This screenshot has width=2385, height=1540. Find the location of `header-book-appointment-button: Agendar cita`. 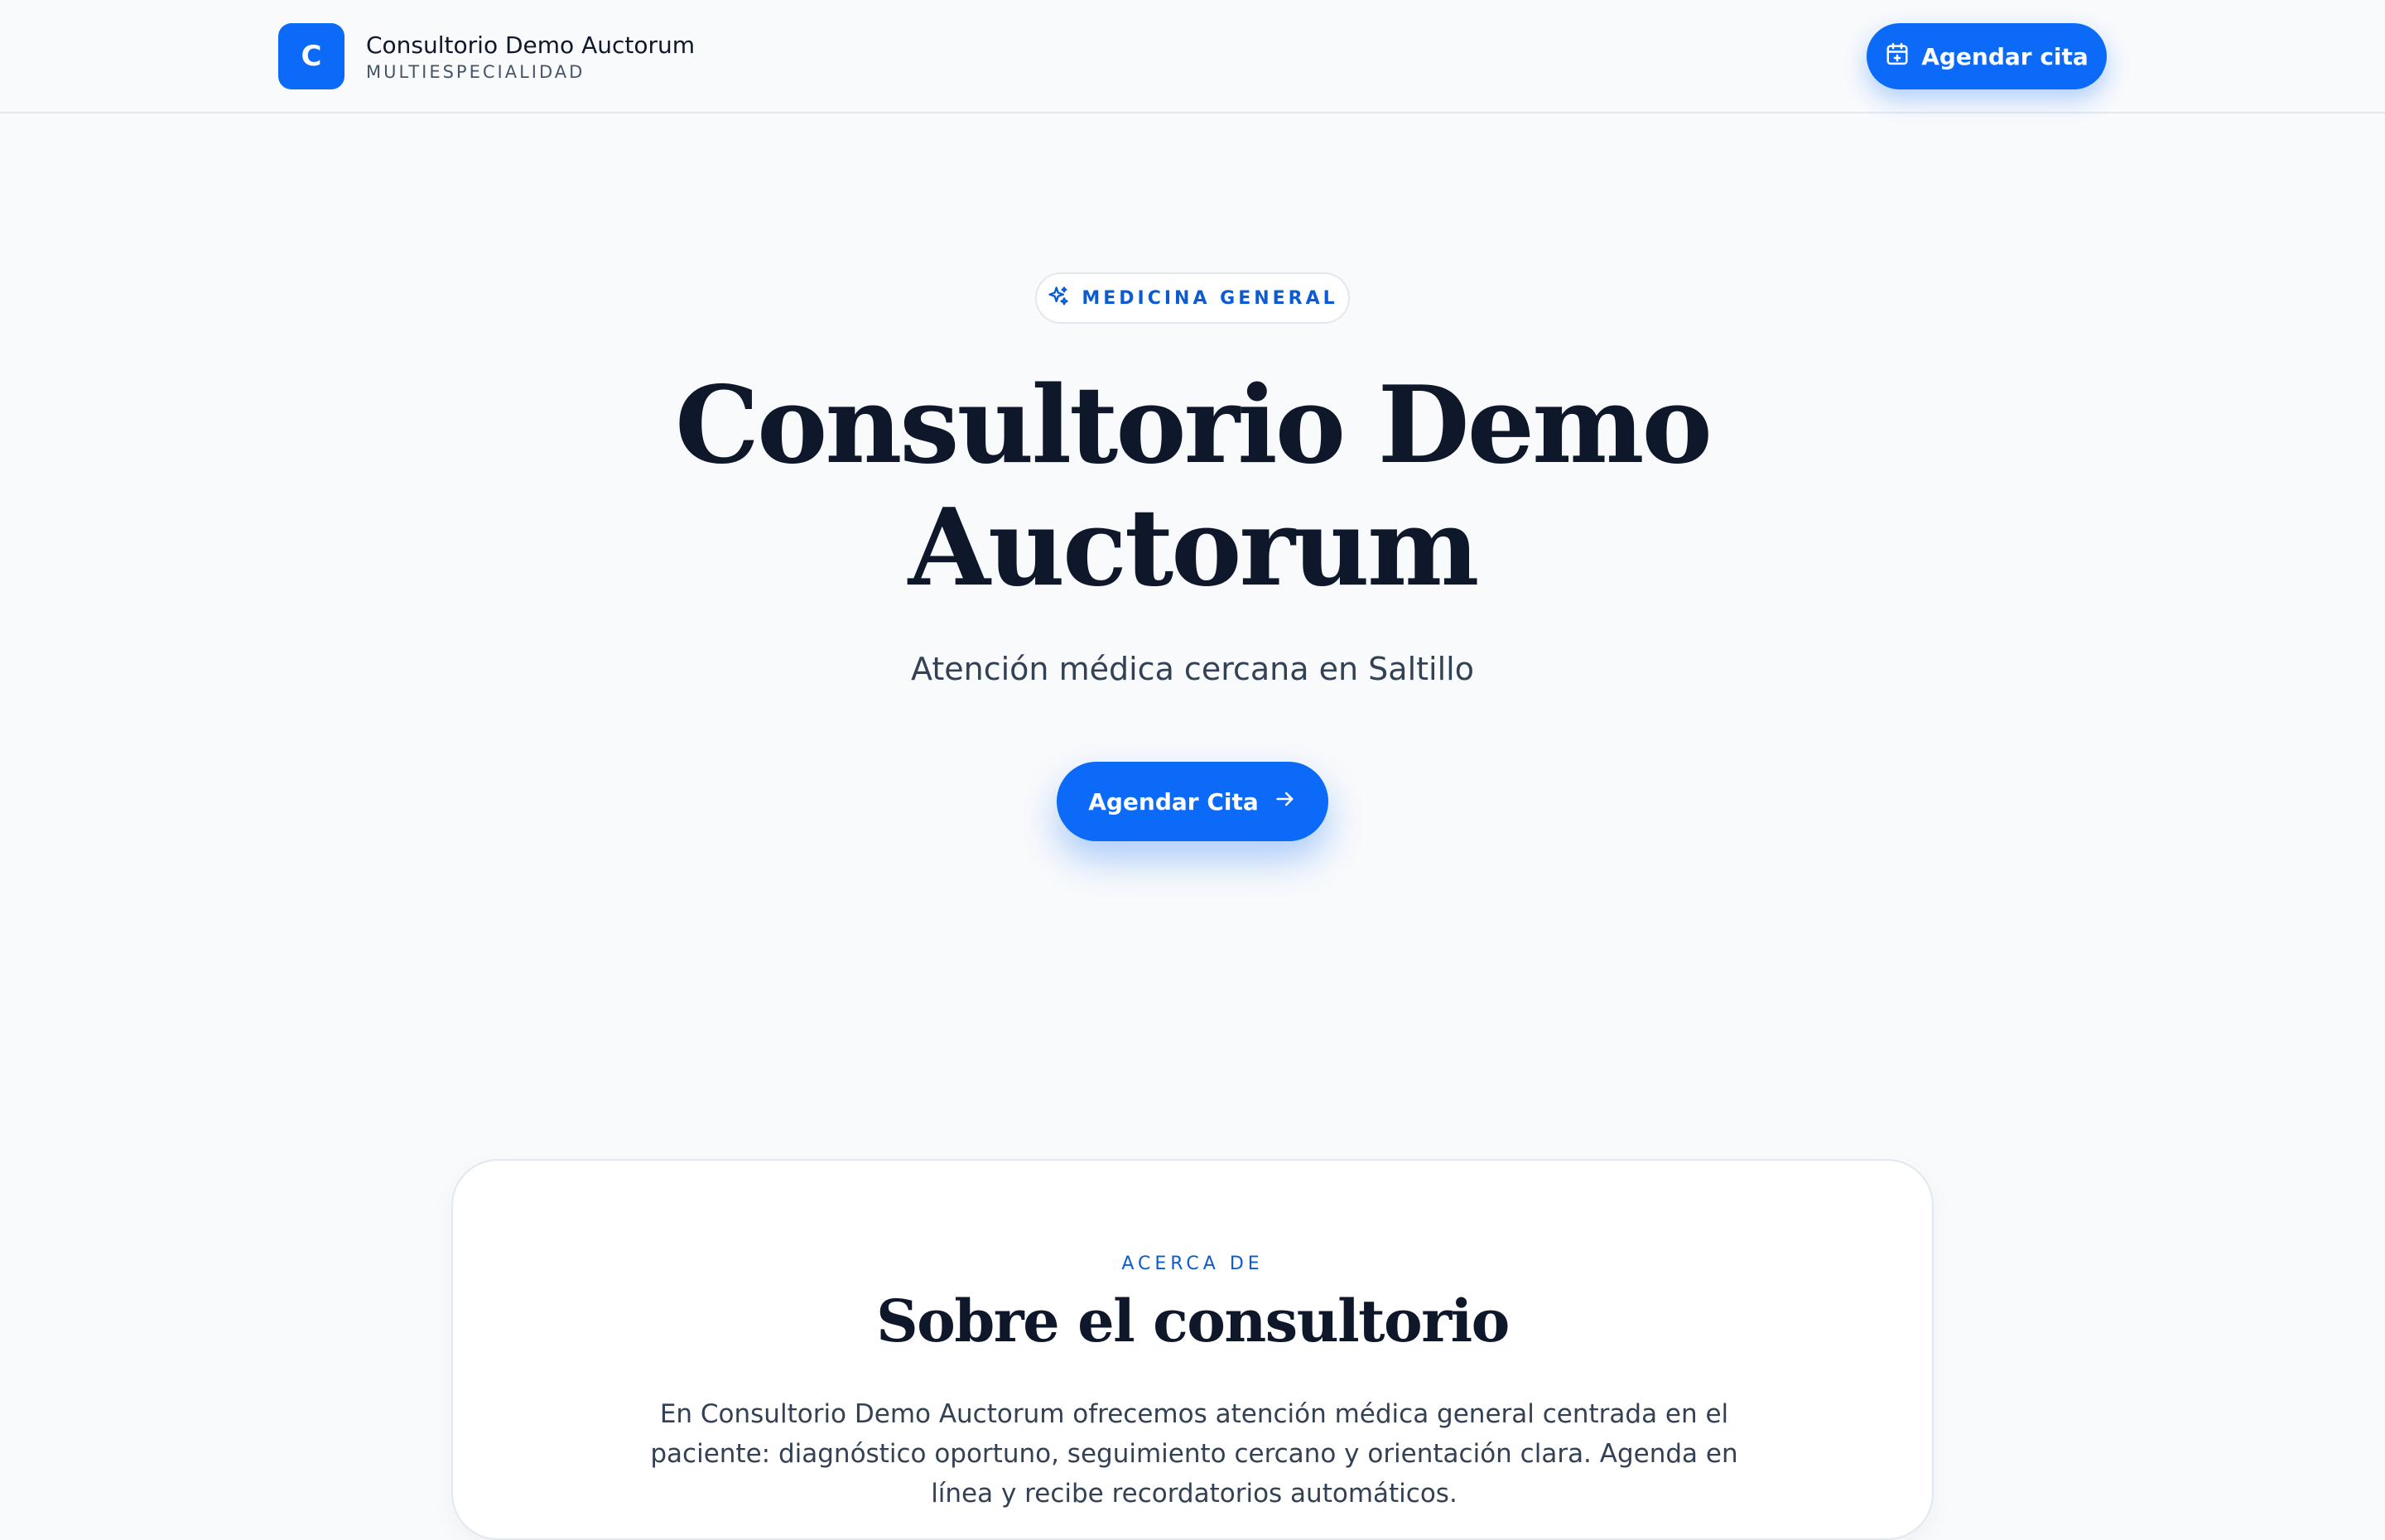

header-book-appointment-button: Agendar cita is located at coordinates (1987, 56).